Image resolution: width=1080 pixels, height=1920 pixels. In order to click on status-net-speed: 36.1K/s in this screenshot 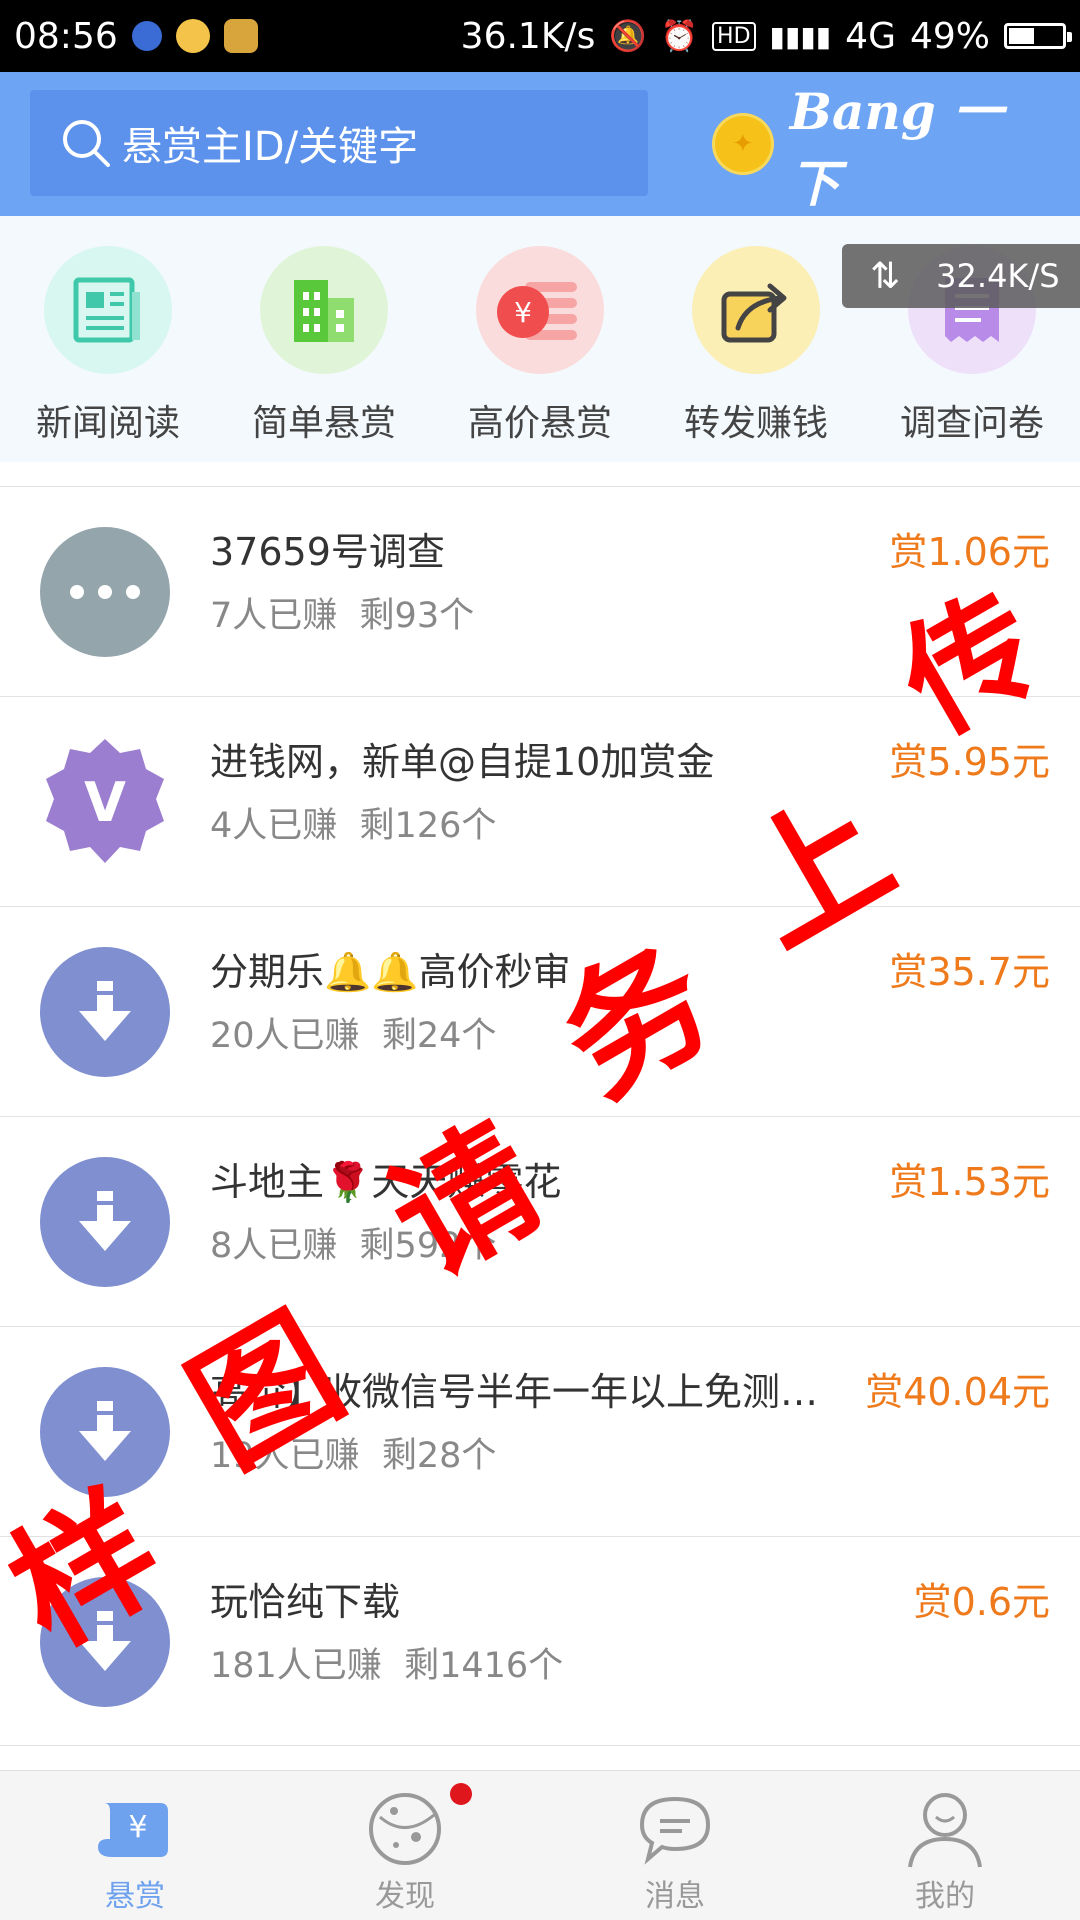, I will do `click(528, 36)`.